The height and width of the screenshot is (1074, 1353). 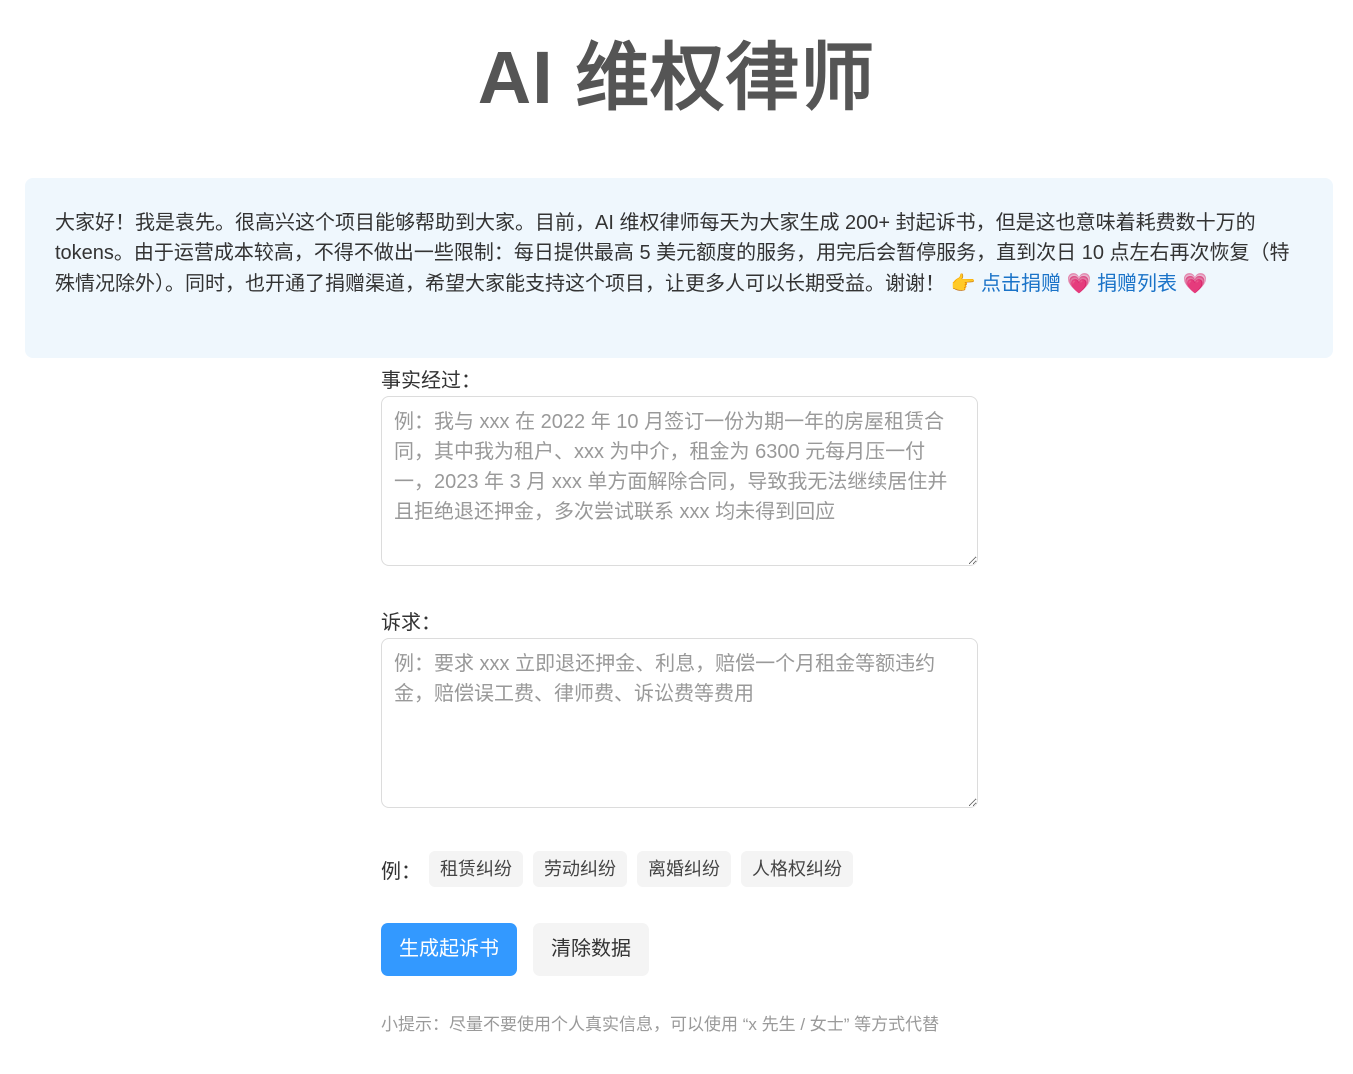 I want to click on privacy-tip: 小提示：尽量不要使用个人真实信息，可以使用 “x 先生 / 女士” 等方式代替, so click(x=660, y=1024).